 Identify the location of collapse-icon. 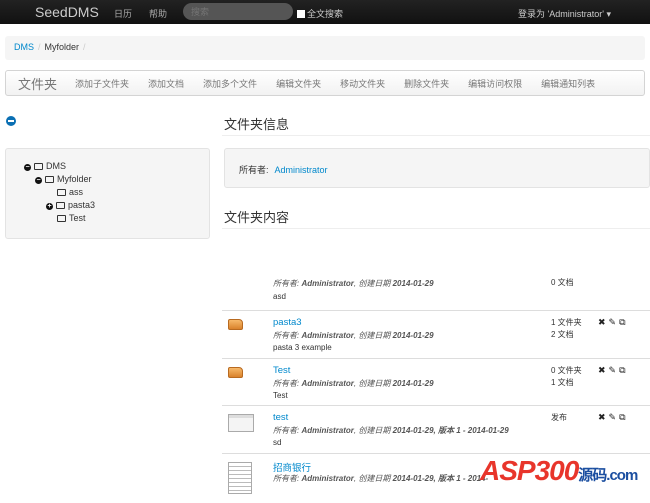
(11, 121).